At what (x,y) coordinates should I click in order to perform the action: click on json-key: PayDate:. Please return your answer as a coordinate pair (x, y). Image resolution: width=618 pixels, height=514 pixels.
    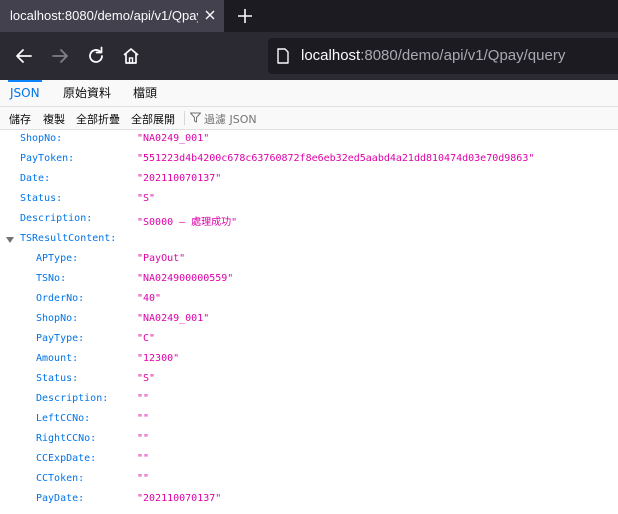
    Looking at the image, I should click on (60, 498).